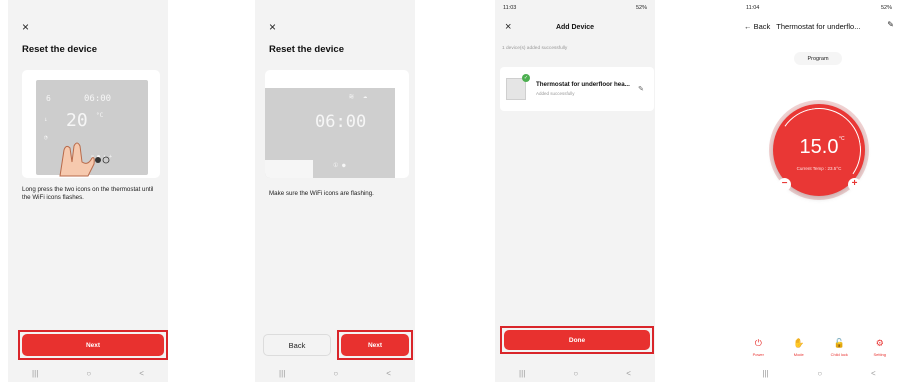  Describe the element at coordinates (839, 354) in the screenshot. I see `child-lock-label: Child lock` at that location.